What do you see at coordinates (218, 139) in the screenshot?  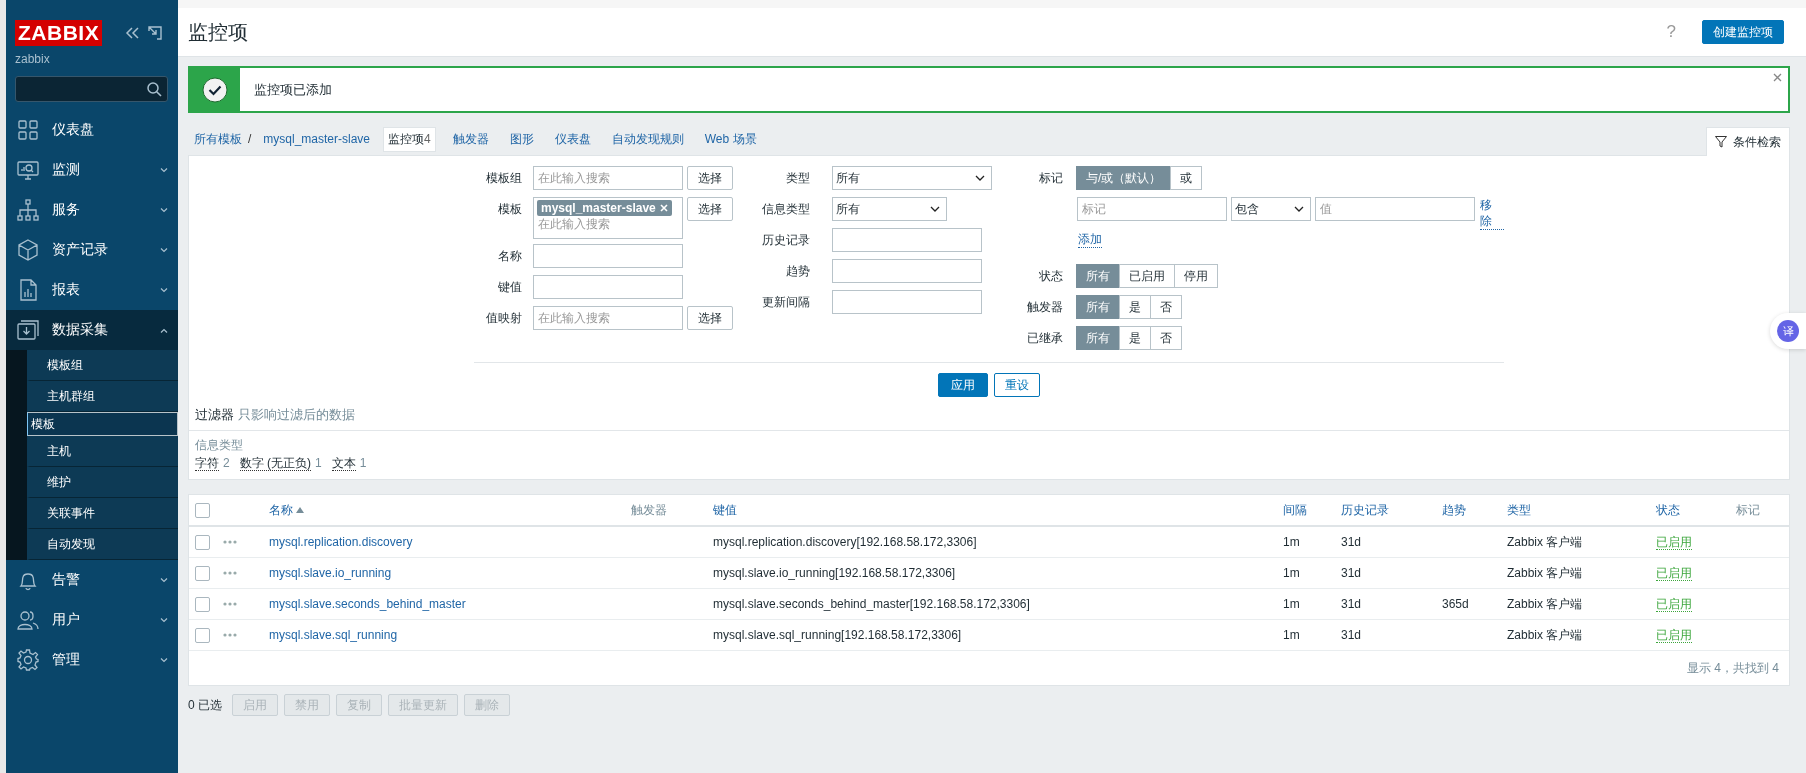 I see `breadcrumb-link: 所有模板` at bounding box center [218, 139].